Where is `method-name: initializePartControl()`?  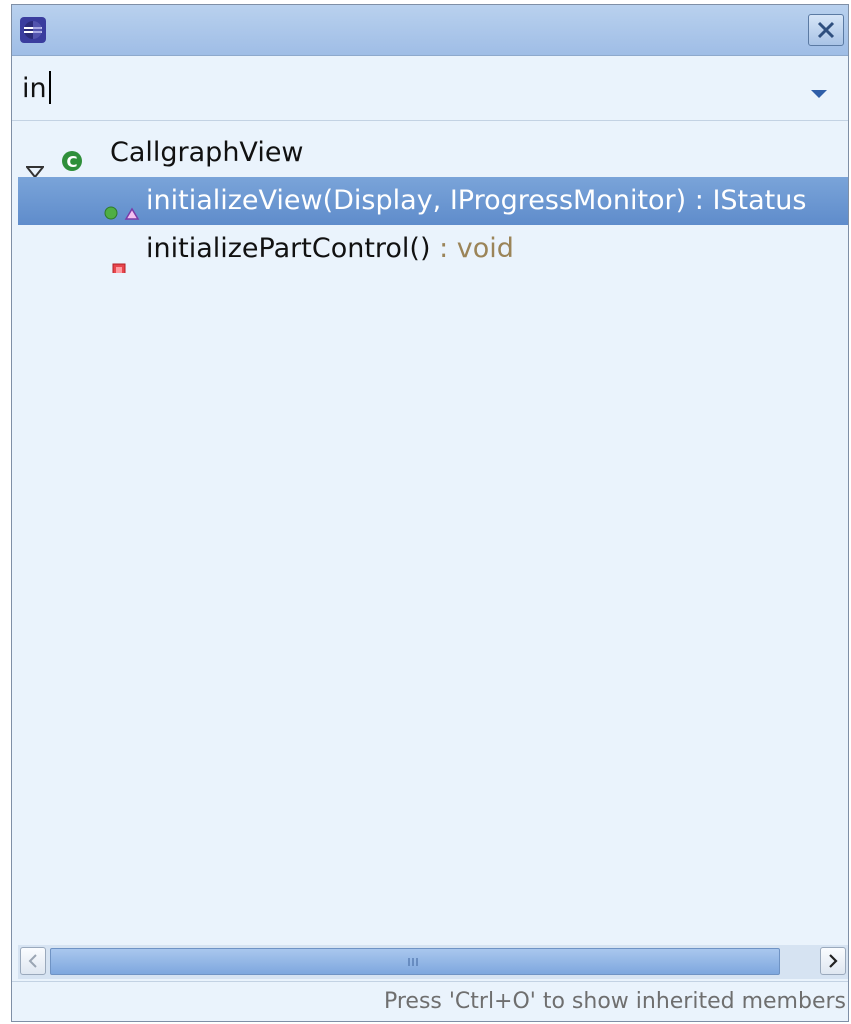
method-name: initializePartControl() is located at coordinates (288, 248).